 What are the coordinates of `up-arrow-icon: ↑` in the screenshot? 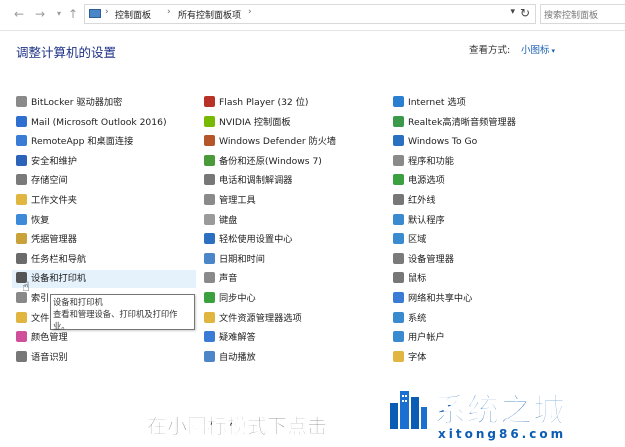 It's located at (73, 14).